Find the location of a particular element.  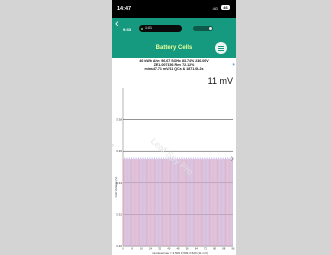

x-tick-label: 96 is located at coordinates (233, 249).